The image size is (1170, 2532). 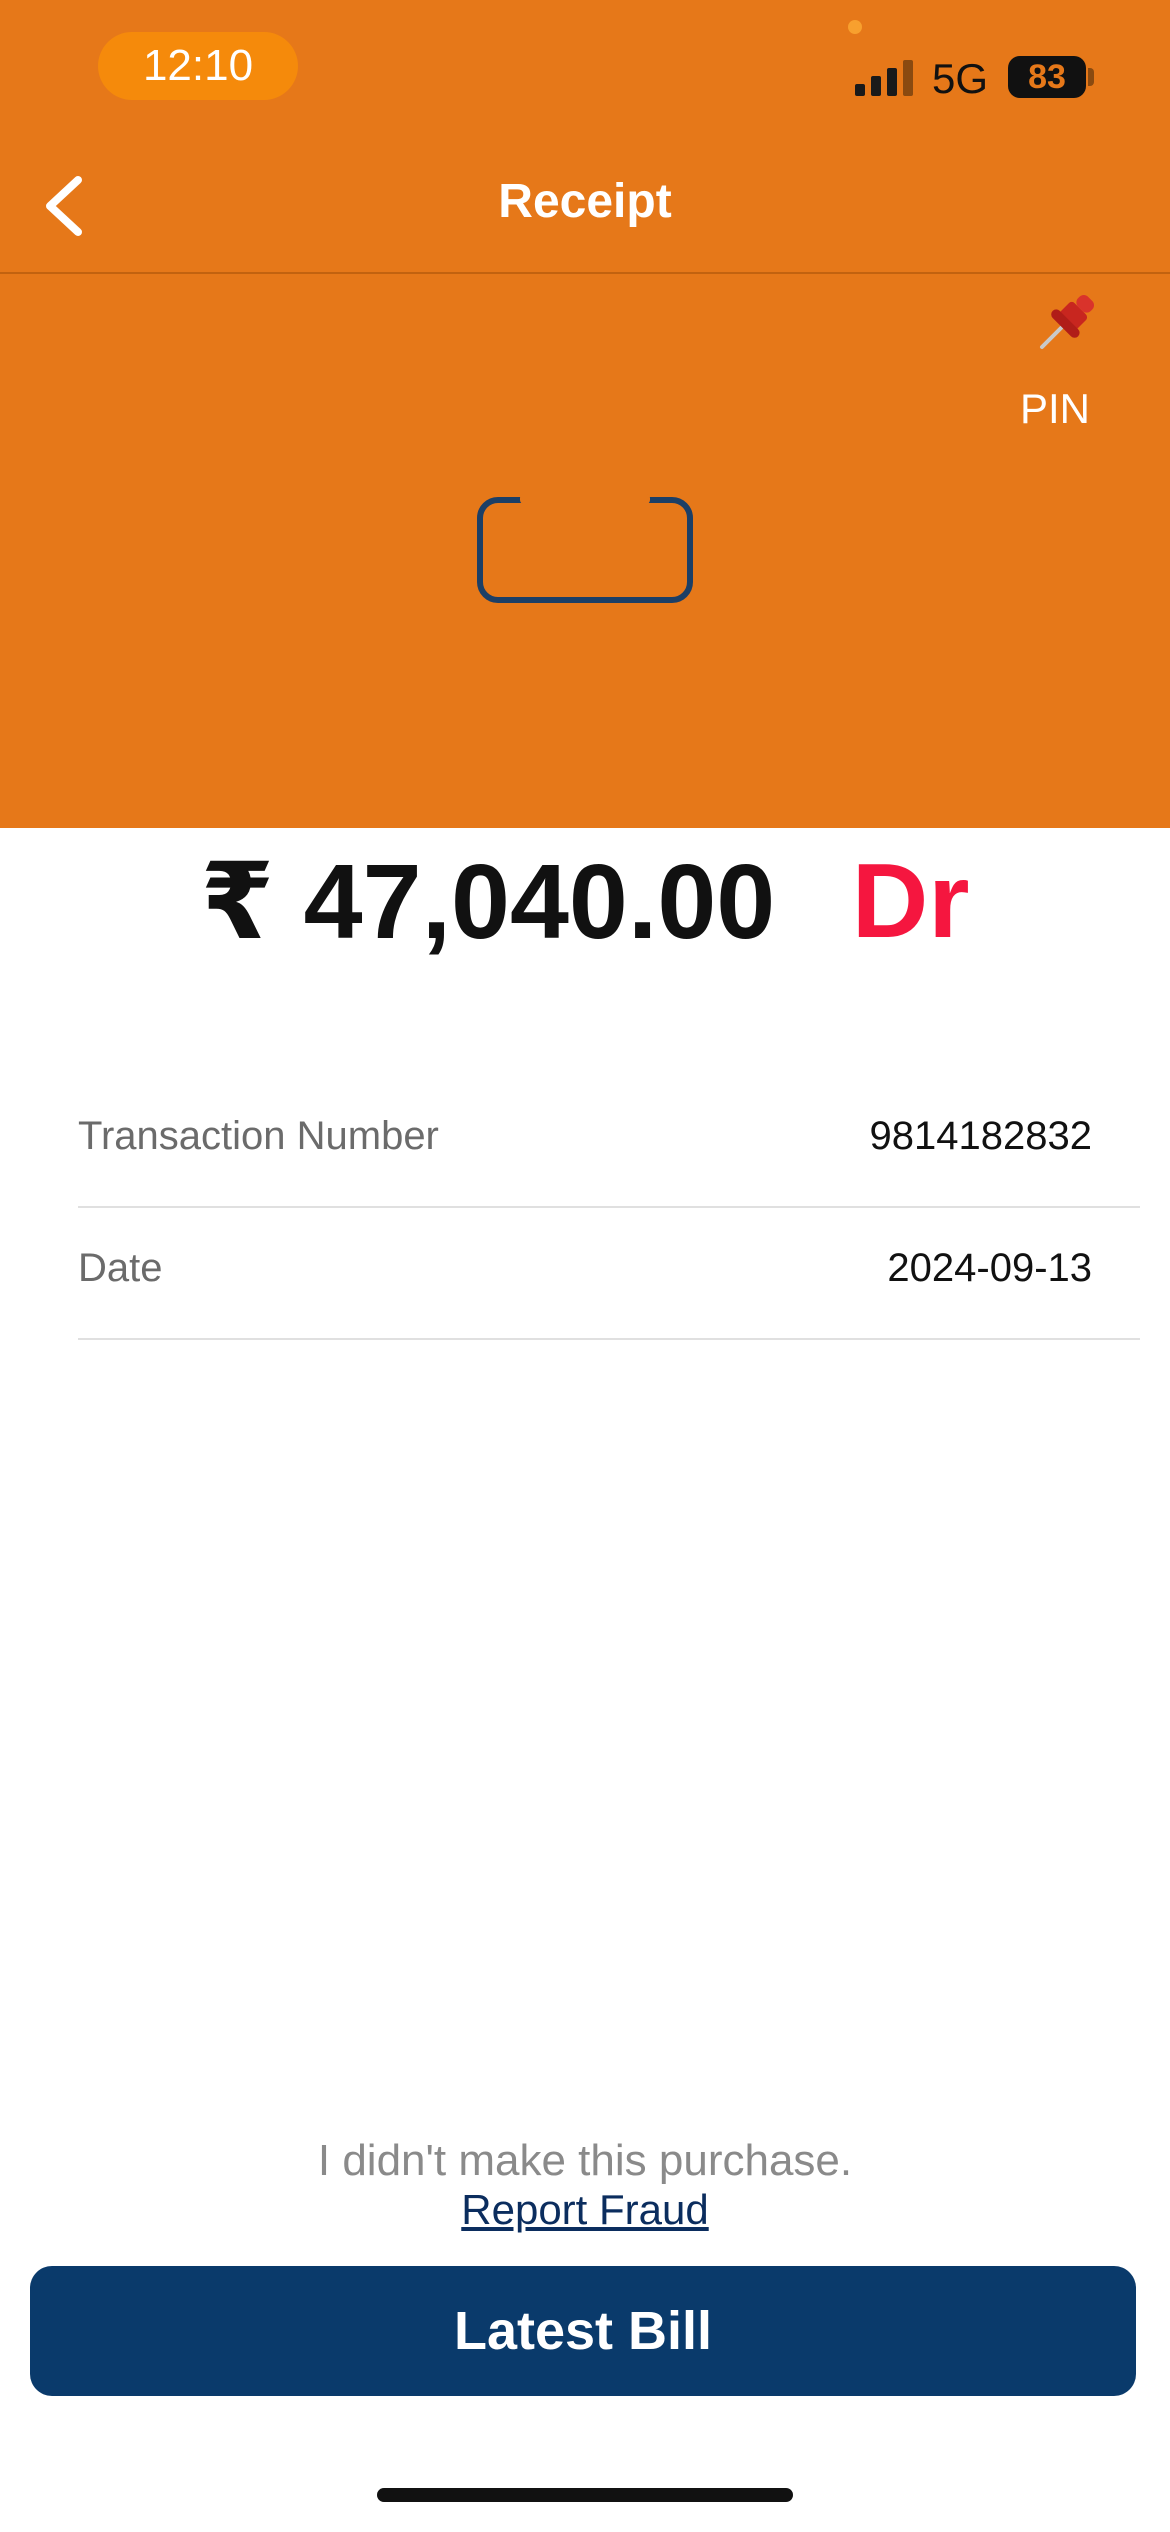 I want to click on battery-icon: 83, so click(x=1047, y=77).